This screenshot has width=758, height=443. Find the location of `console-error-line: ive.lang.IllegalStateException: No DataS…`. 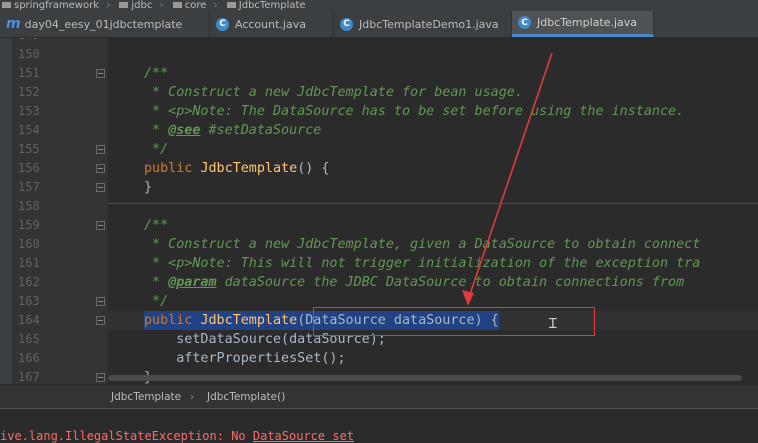

console-error-line: ive.lang.IllegalStateException: No DataS… is located at coordinates (177, 436).